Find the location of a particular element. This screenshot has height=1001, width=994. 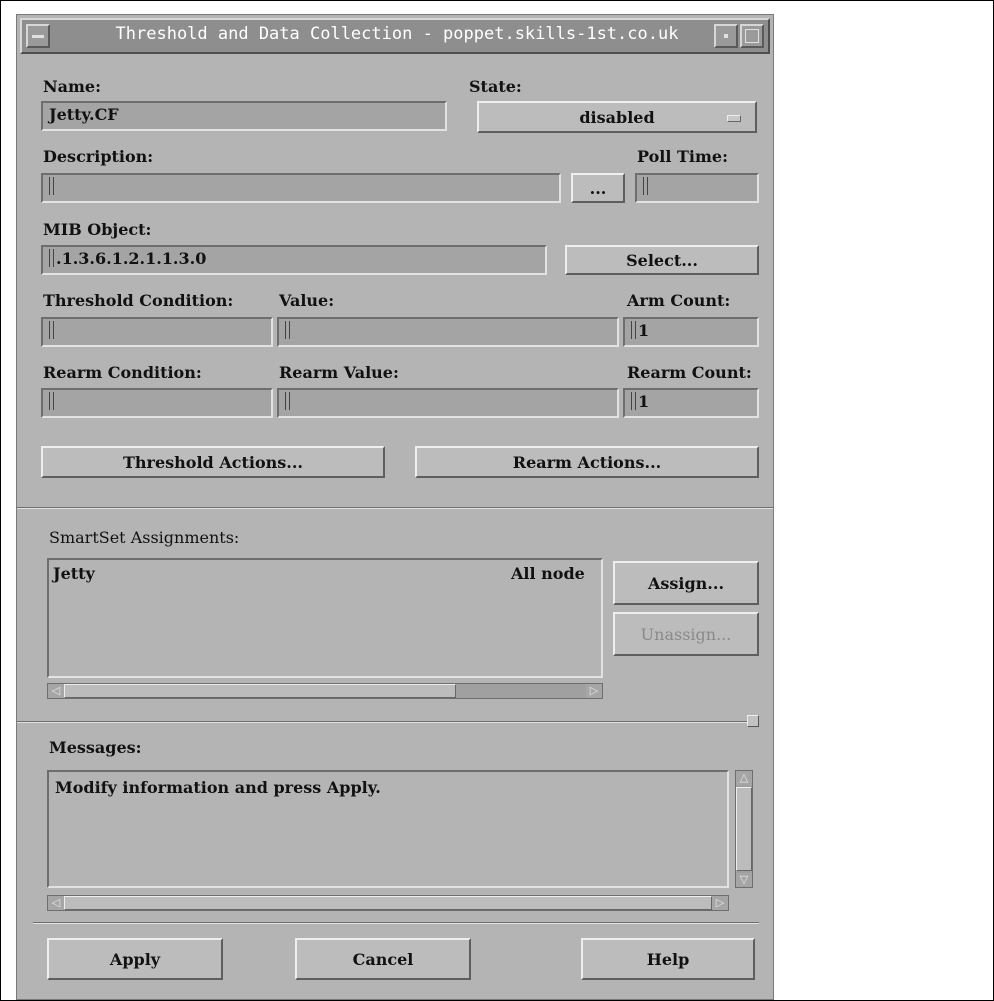

messages-text: Modify information and press Apply. is located at coordinates (218, 787).